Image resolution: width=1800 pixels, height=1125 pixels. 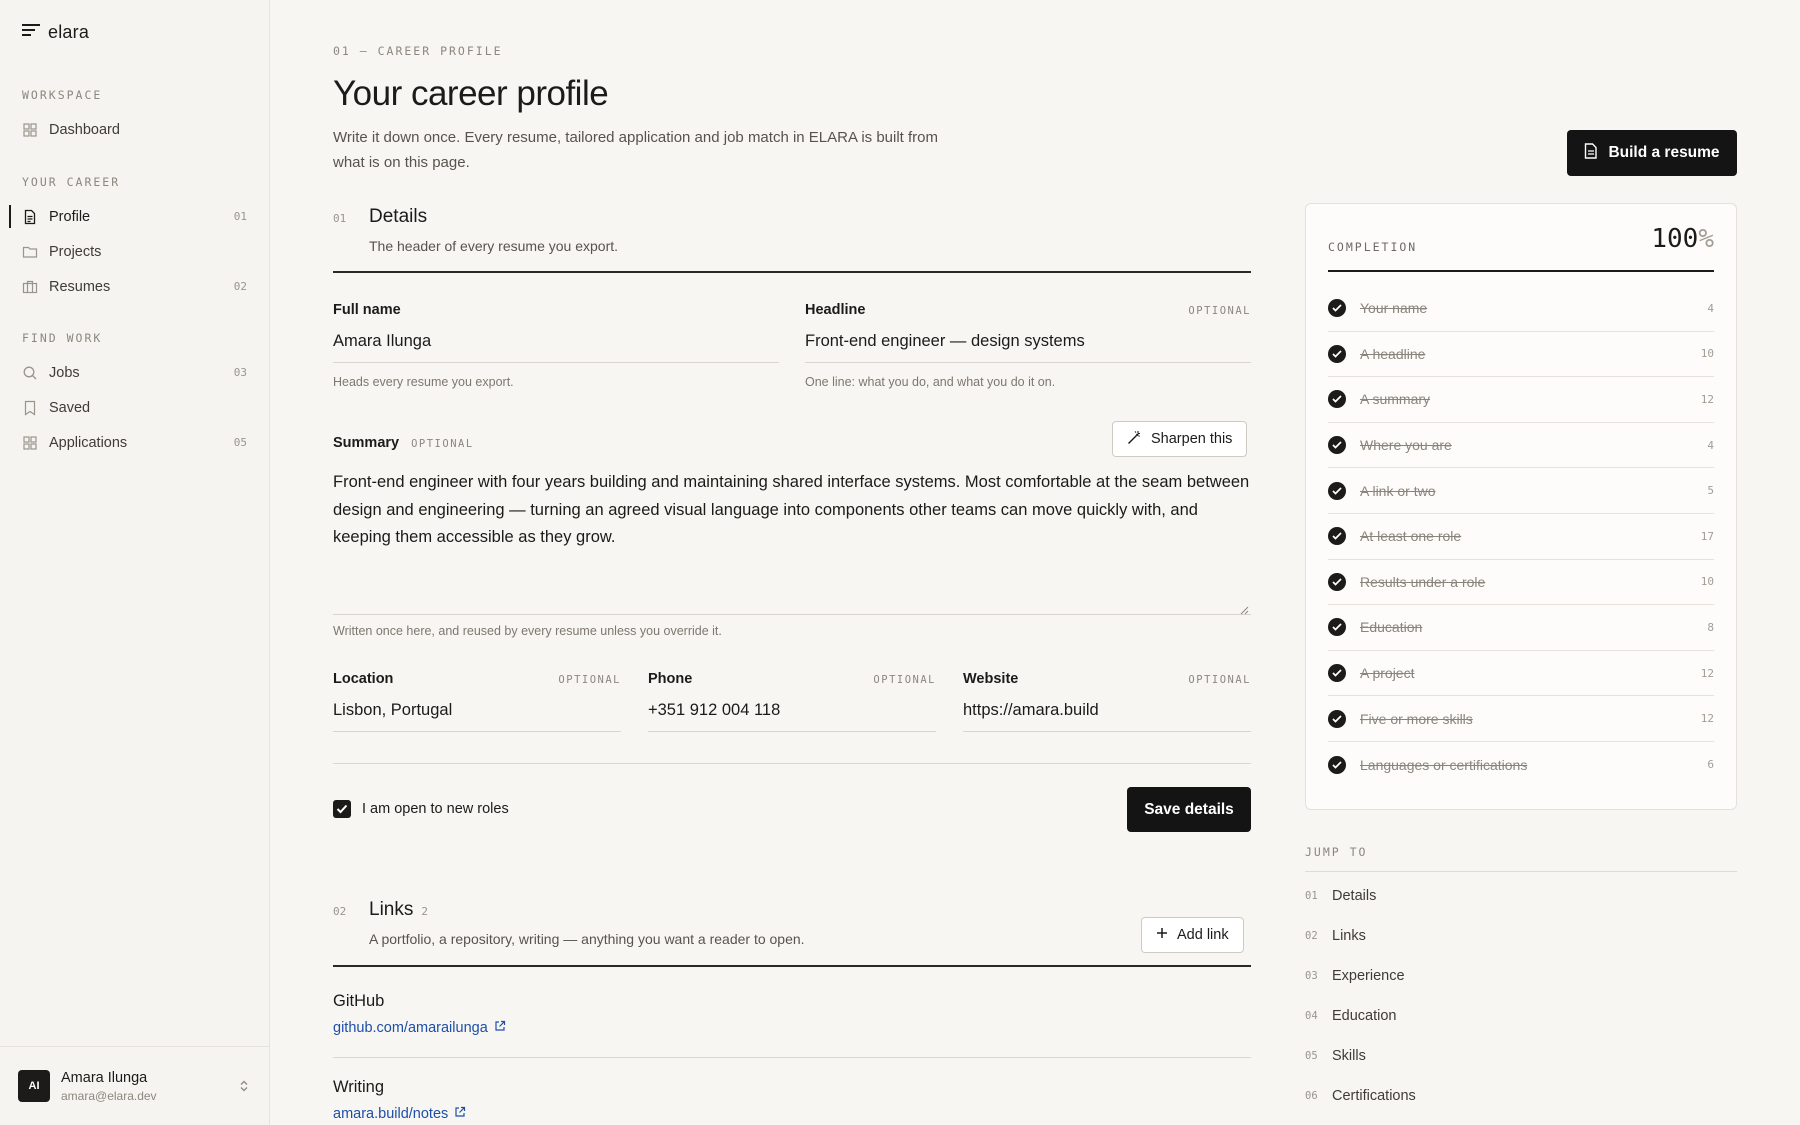 What do you see at coordinates (134, 407) in the screenshot?
I see `sidebar-item-saved: Saved` at bounding box center [134, 407].